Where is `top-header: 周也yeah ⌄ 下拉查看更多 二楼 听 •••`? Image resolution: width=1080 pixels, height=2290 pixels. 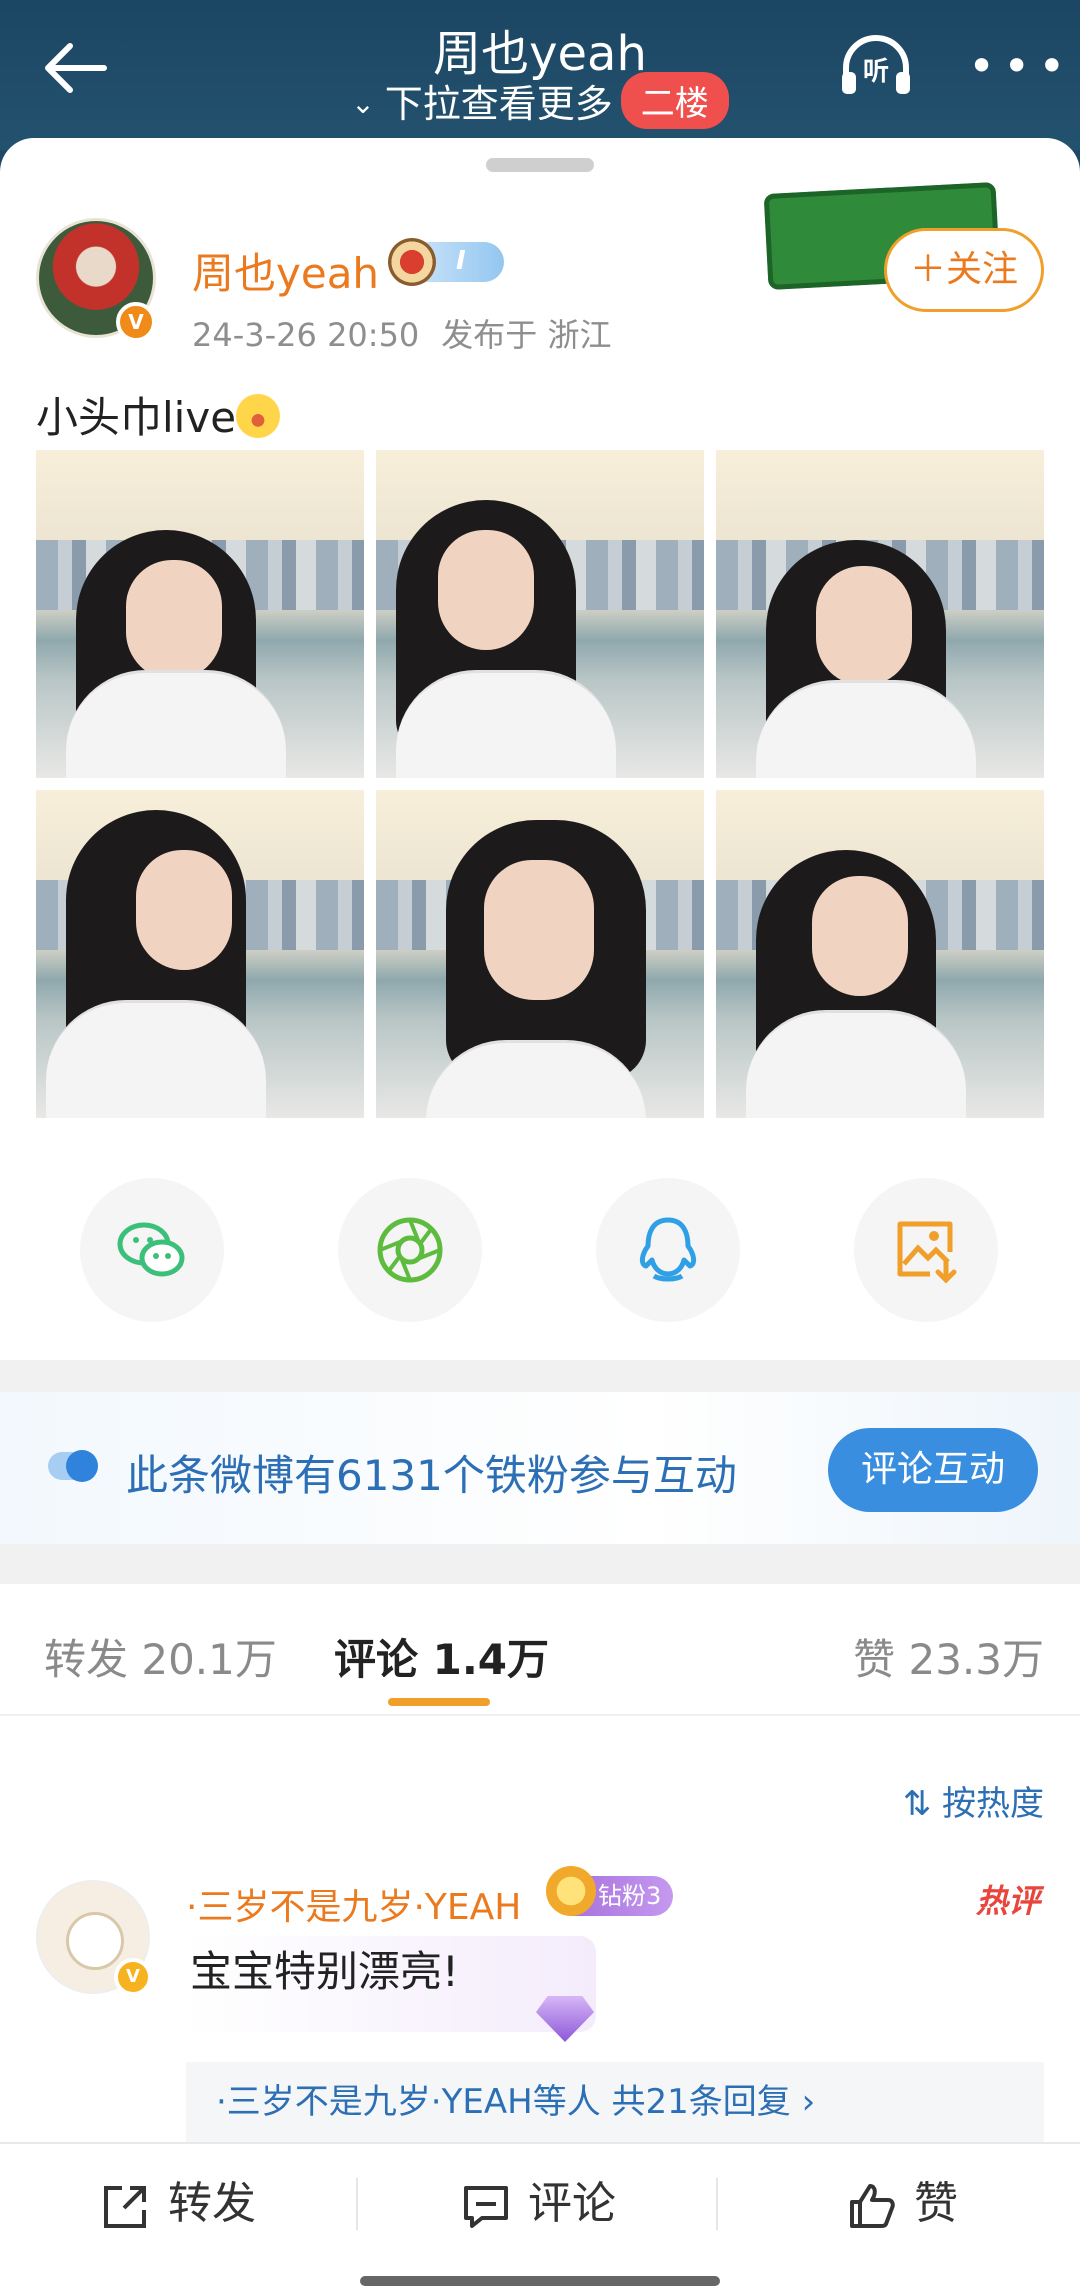
top-header: 周也yeah ⌄ 下拉查看更多 二楼 听 ••• is located at coordinates (540, 75).